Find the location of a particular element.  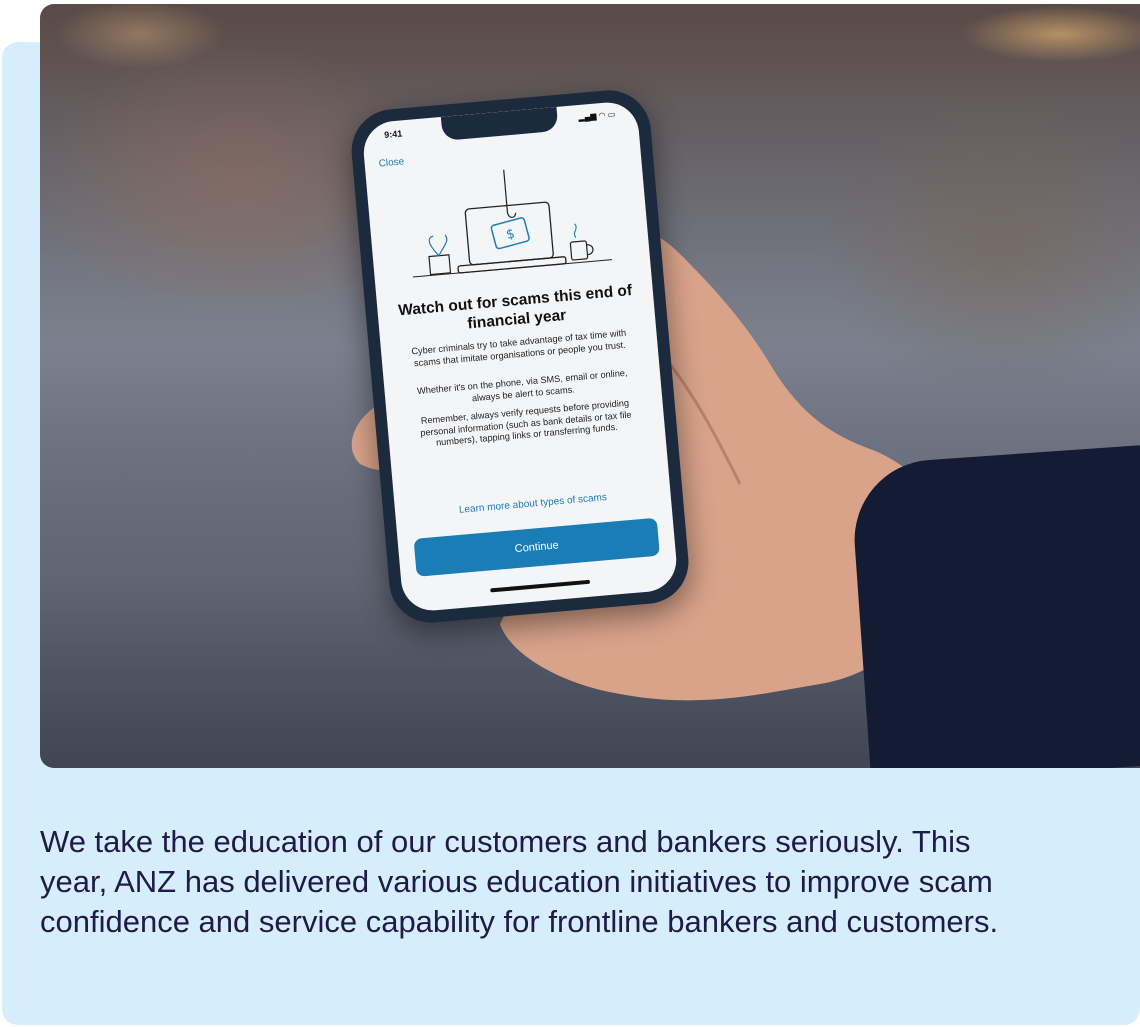

status-time: 9:41 is located at coordinates (393, 134).